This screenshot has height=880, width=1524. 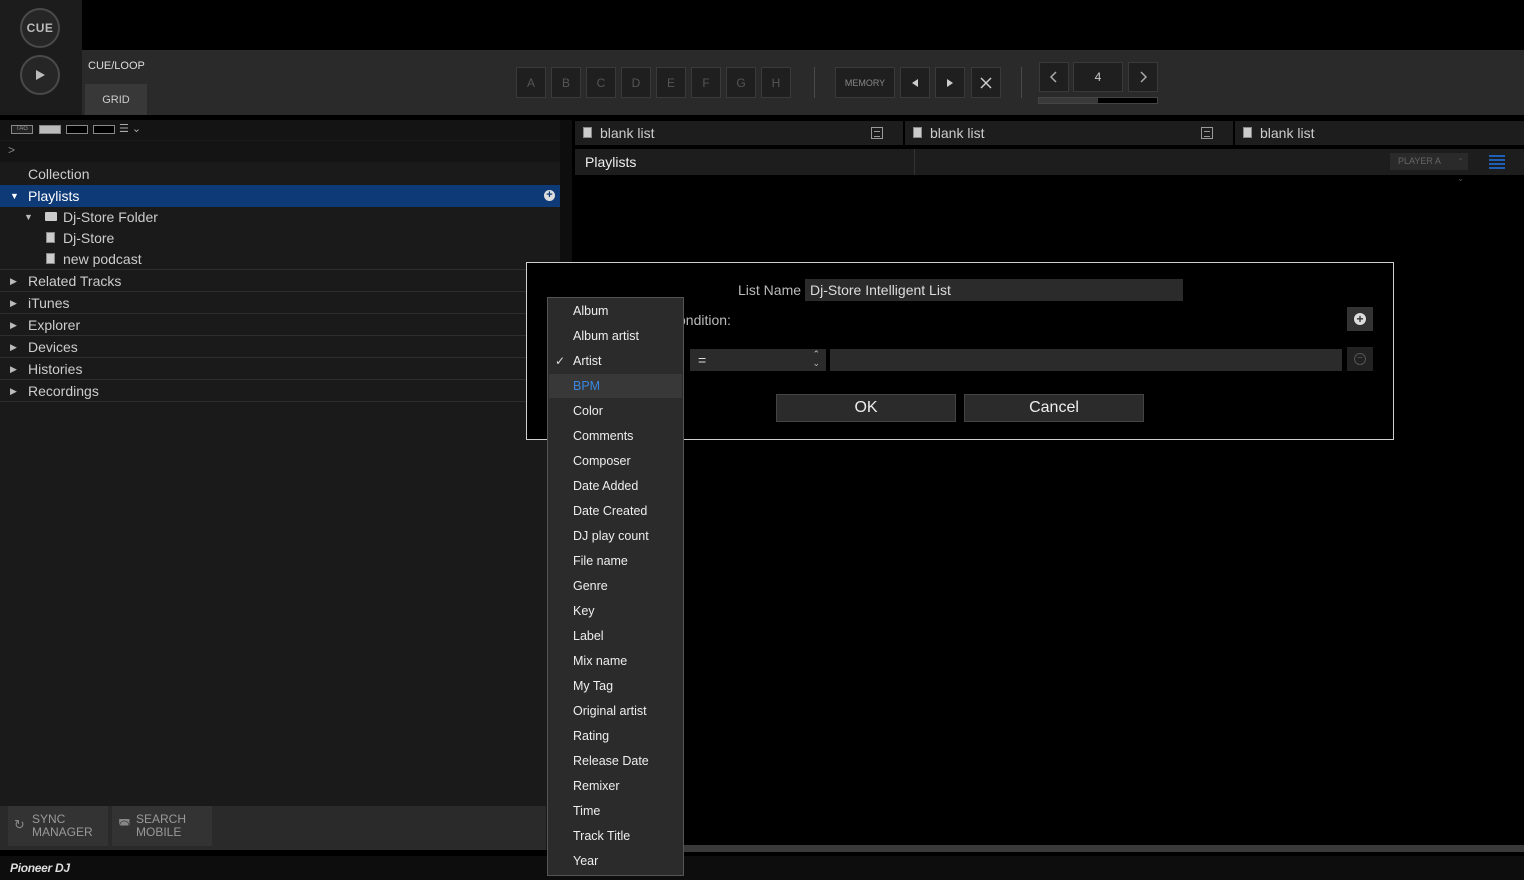 I want to click on add-playlist-icon: +, so click(x=549, y=195).